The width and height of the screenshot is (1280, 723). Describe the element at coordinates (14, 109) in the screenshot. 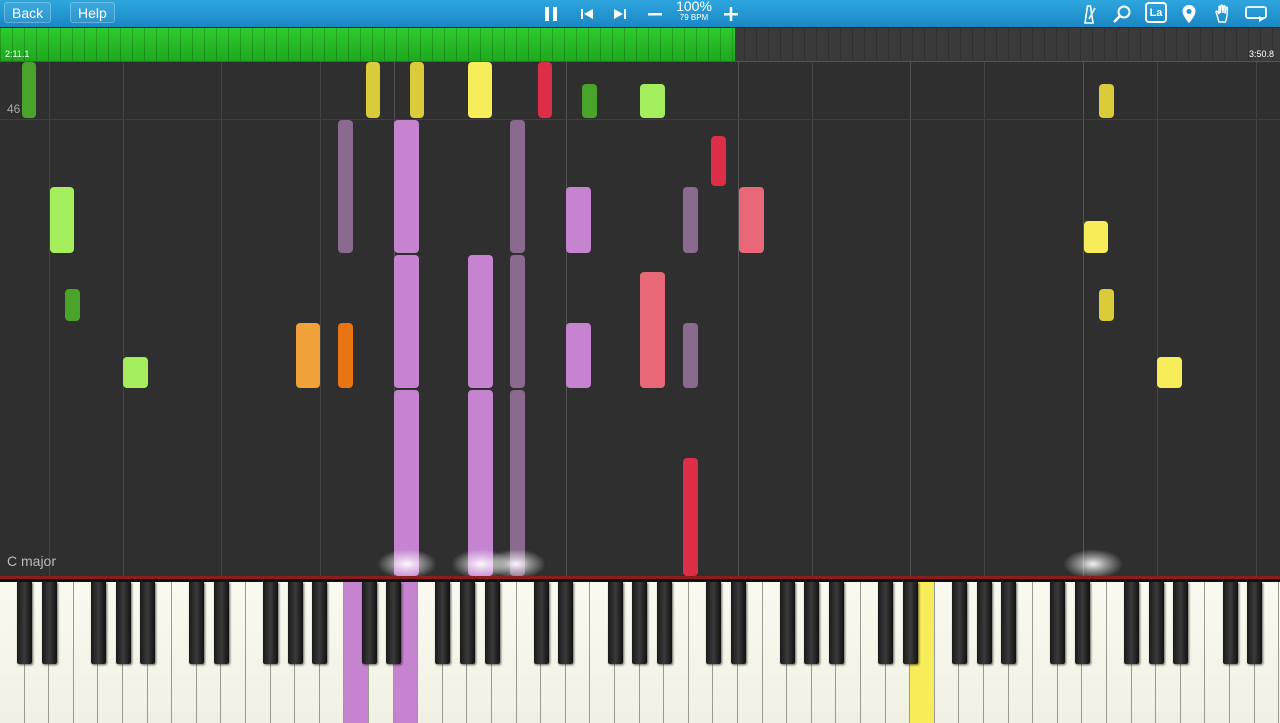

I see `measure-number: 46` at that location.